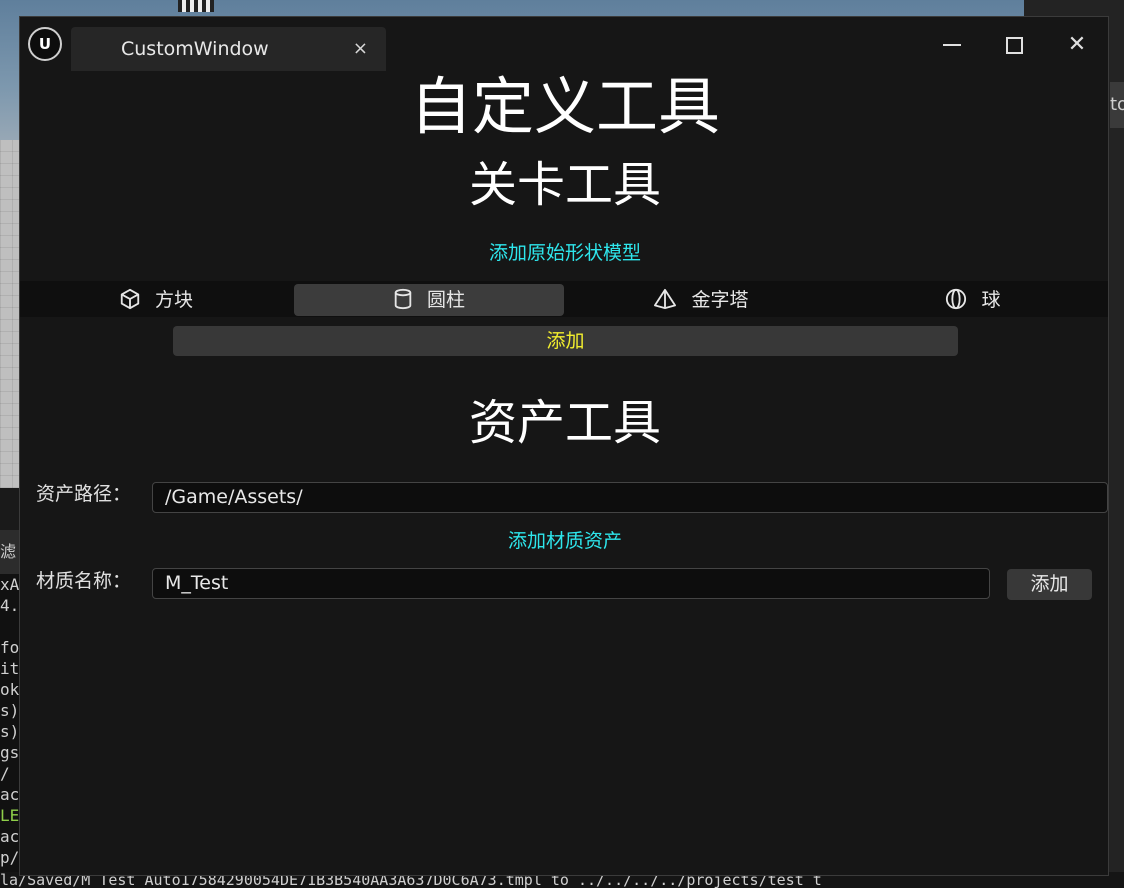 The height and width of the screenshot is (888, 1124). Describe the element at coordinates (173, 300) in the screenshot. I see `shape-option-label: 方块` at that location.